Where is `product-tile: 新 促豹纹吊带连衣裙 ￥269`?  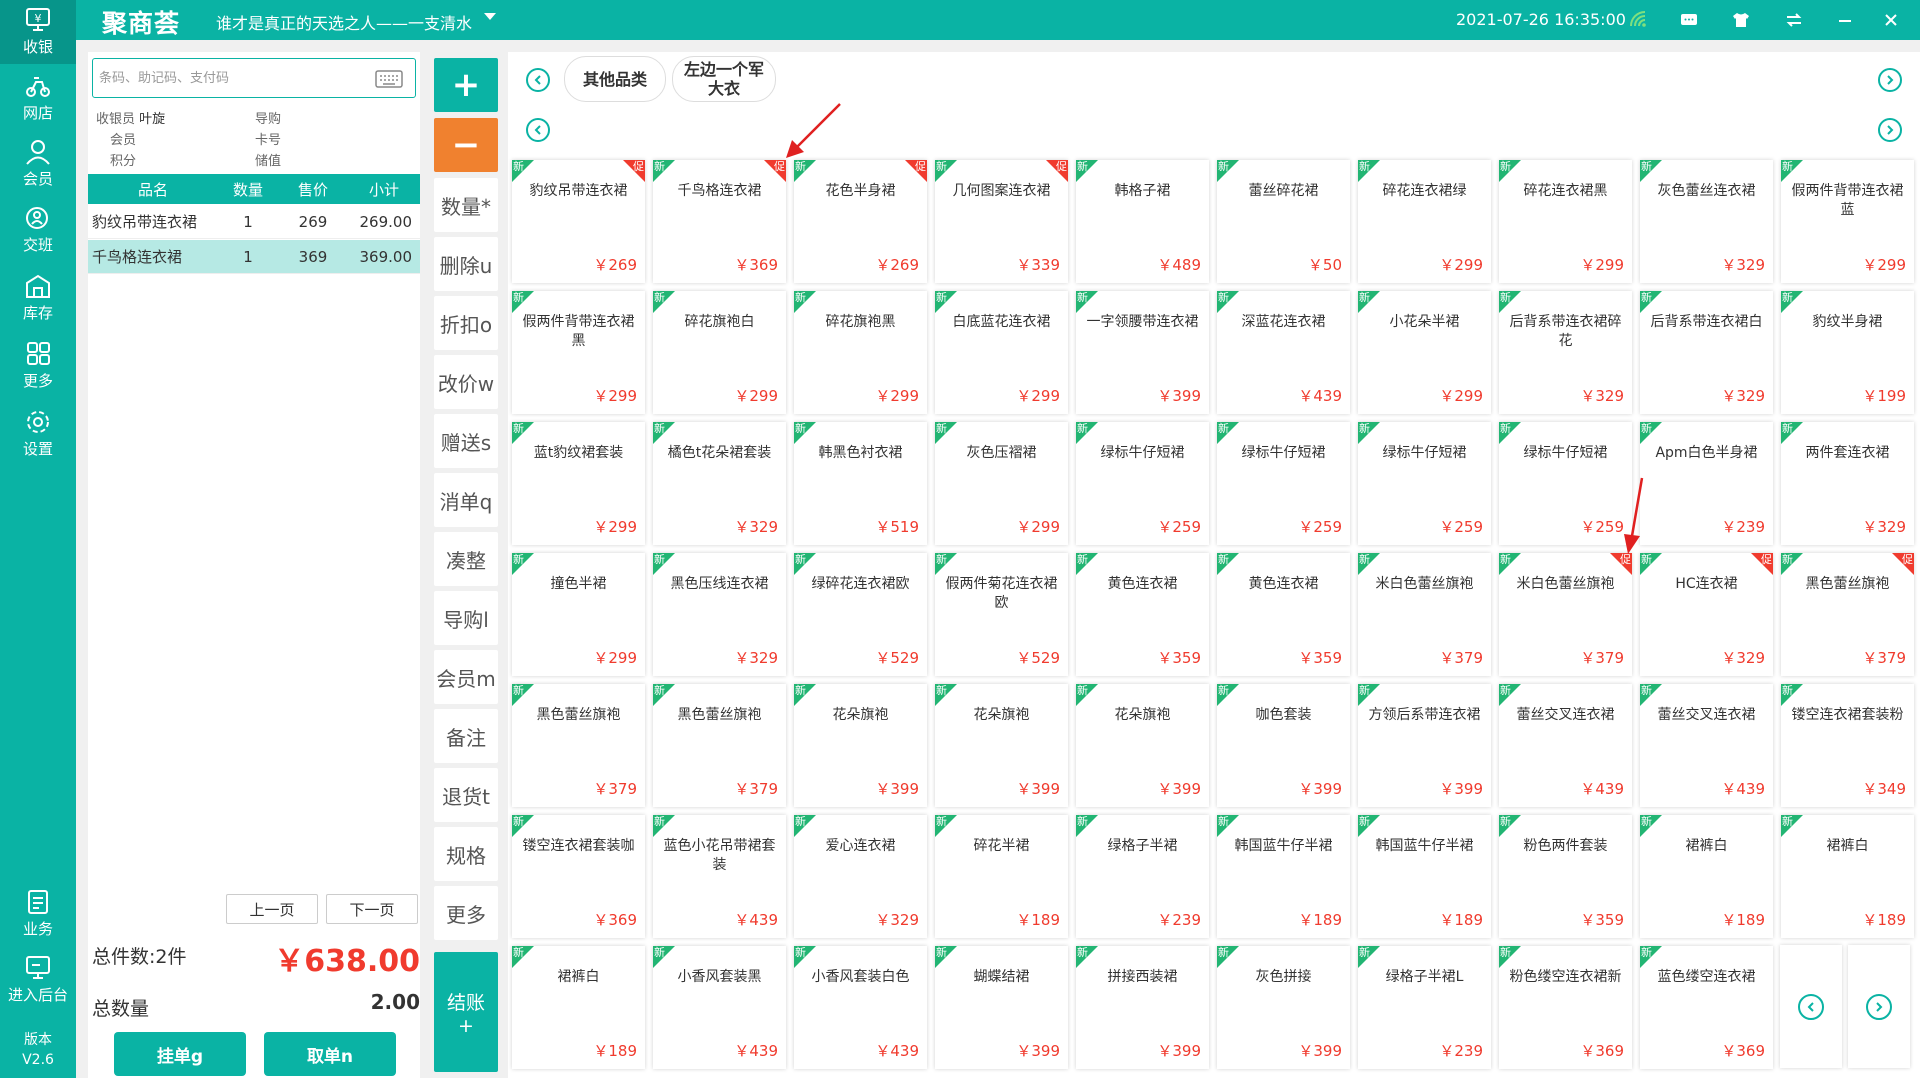
product-tile: 新 促豹纹吊带连衣裙 ￥269 is located at coordinates (578, 221).